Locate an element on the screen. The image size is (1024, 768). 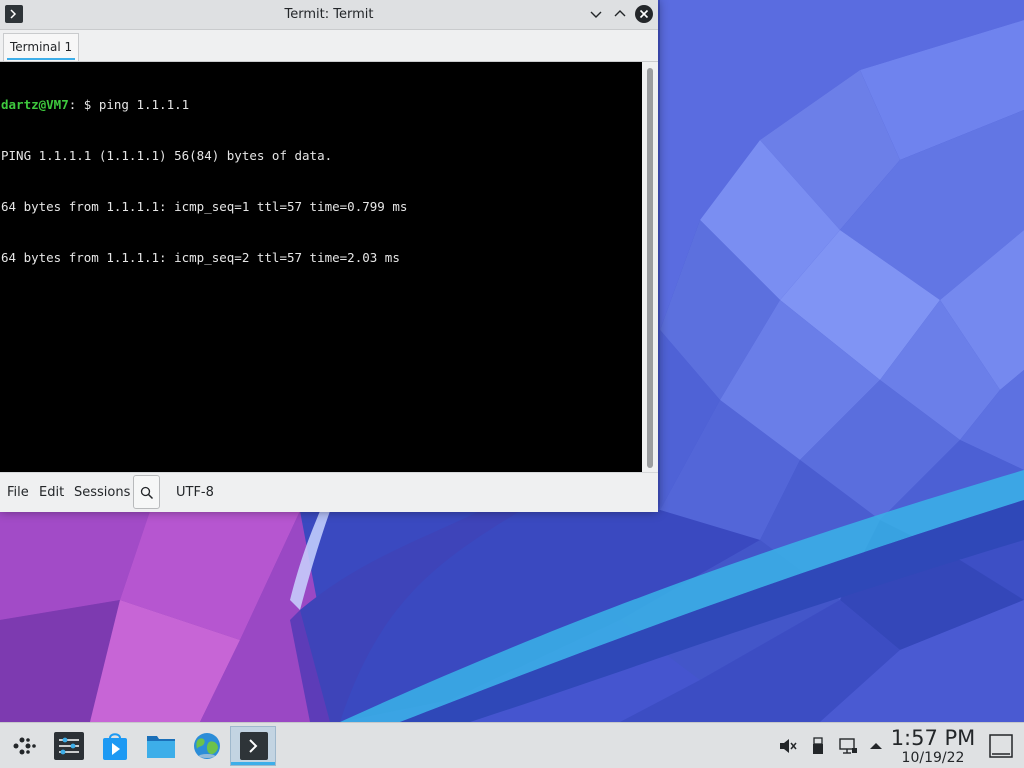
menu-file: File is located at coordinates (18, 492).